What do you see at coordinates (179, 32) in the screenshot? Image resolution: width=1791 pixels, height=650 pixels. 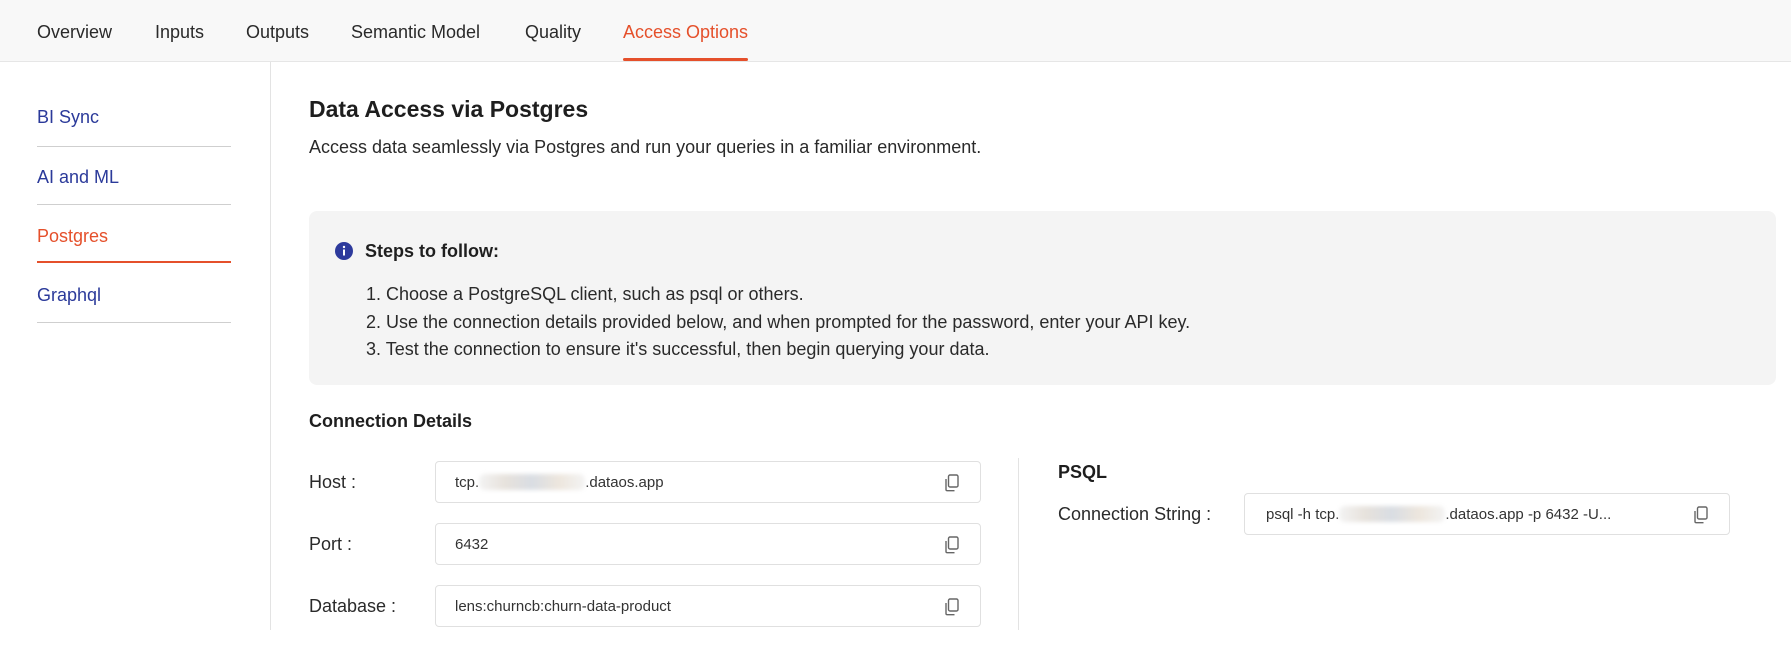 I see `tab-inputs: Inputs` at bounding box center [179, 32].